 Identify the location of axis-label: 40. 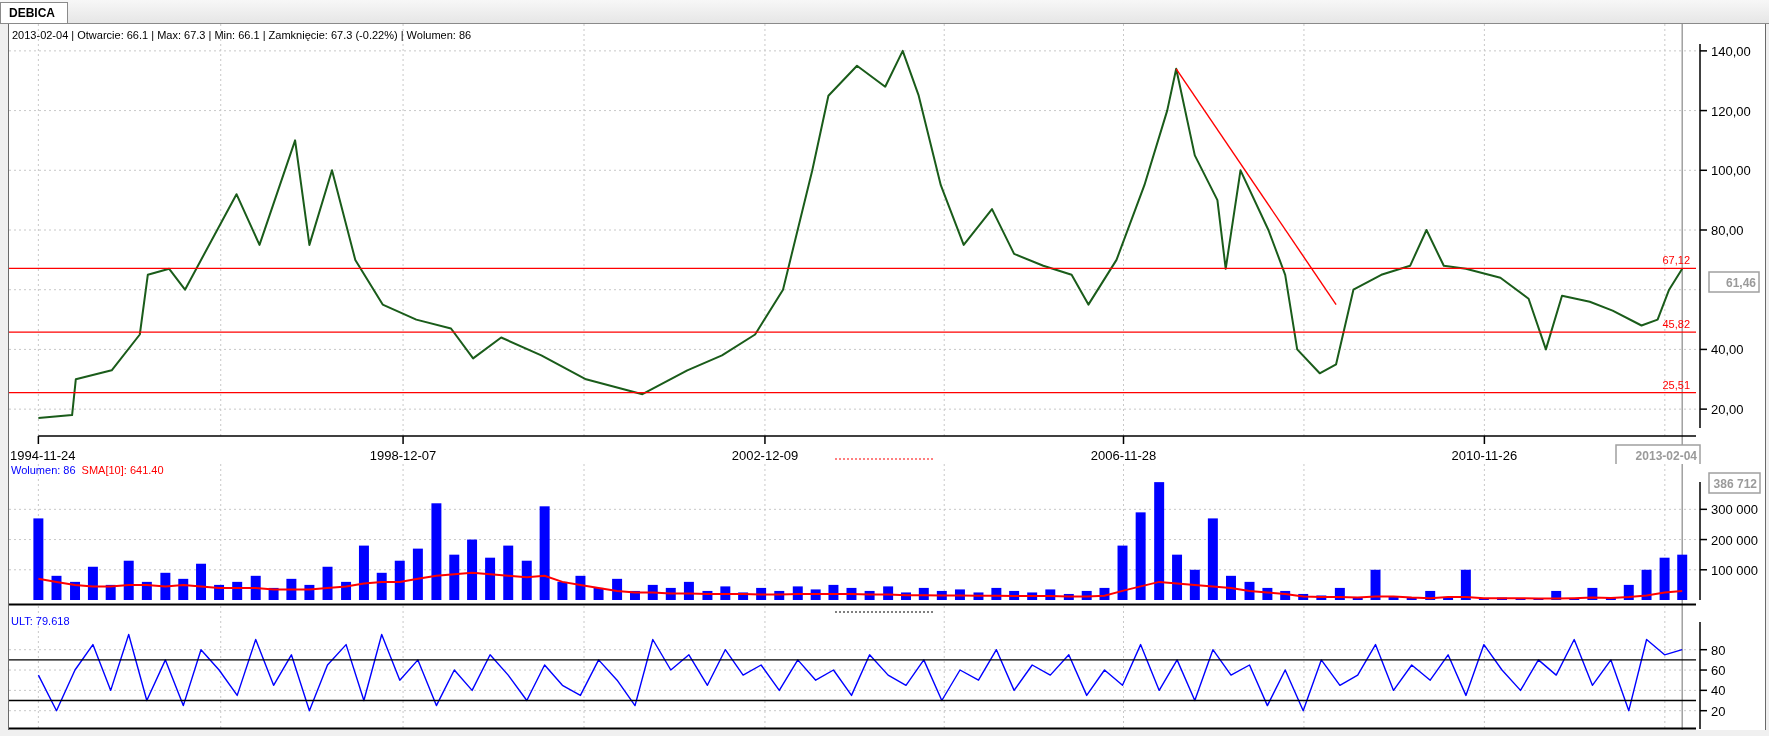
(1718, 691).